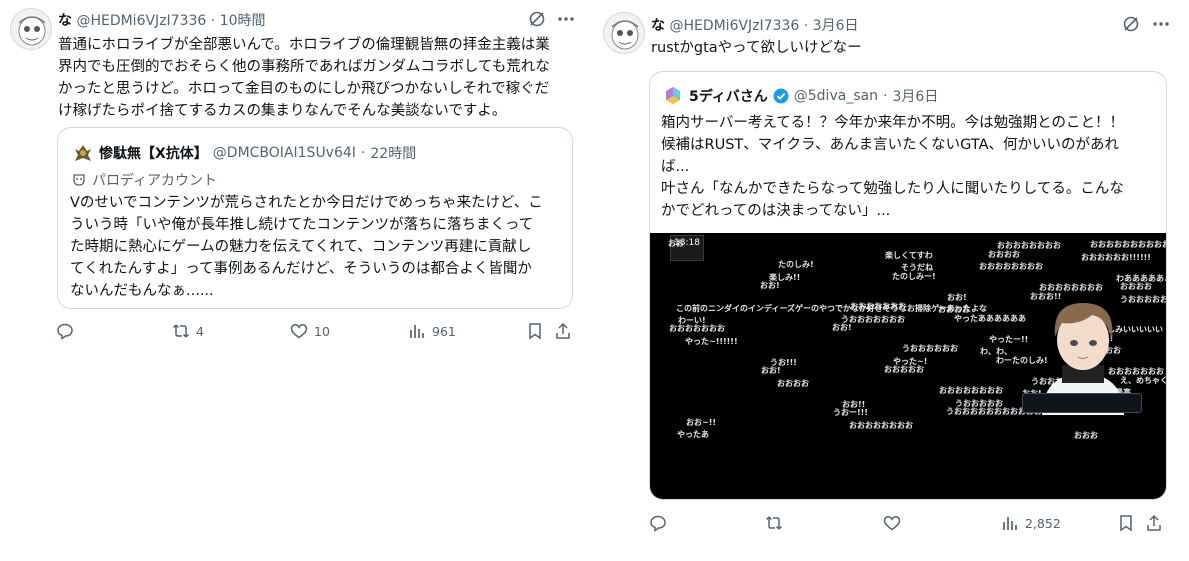 Image resolution: width=1189 pixels, height=561 pixels. Describe the element at coordinates (310, 331) in the screenshot. I see `like-button: 10` at that location.